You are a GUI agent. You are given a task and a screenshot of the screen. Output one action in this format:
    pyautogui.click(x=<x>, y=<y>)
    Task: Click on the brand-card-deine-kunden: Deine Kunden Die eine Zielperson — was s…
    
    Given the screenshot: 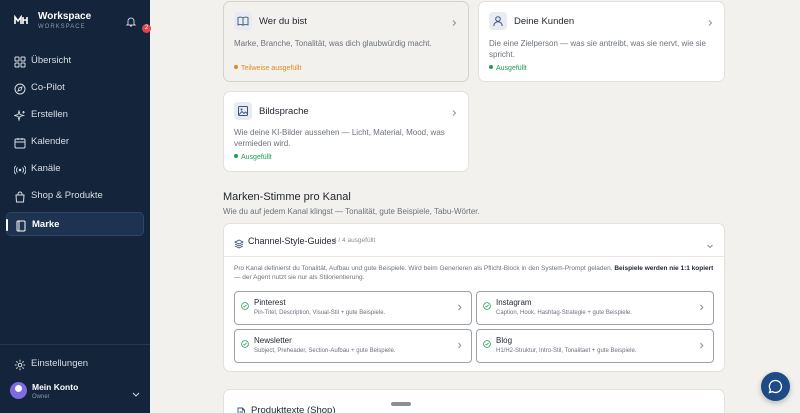 What is the action you would take?
    pyautogui.click(x=601, y=41)
    